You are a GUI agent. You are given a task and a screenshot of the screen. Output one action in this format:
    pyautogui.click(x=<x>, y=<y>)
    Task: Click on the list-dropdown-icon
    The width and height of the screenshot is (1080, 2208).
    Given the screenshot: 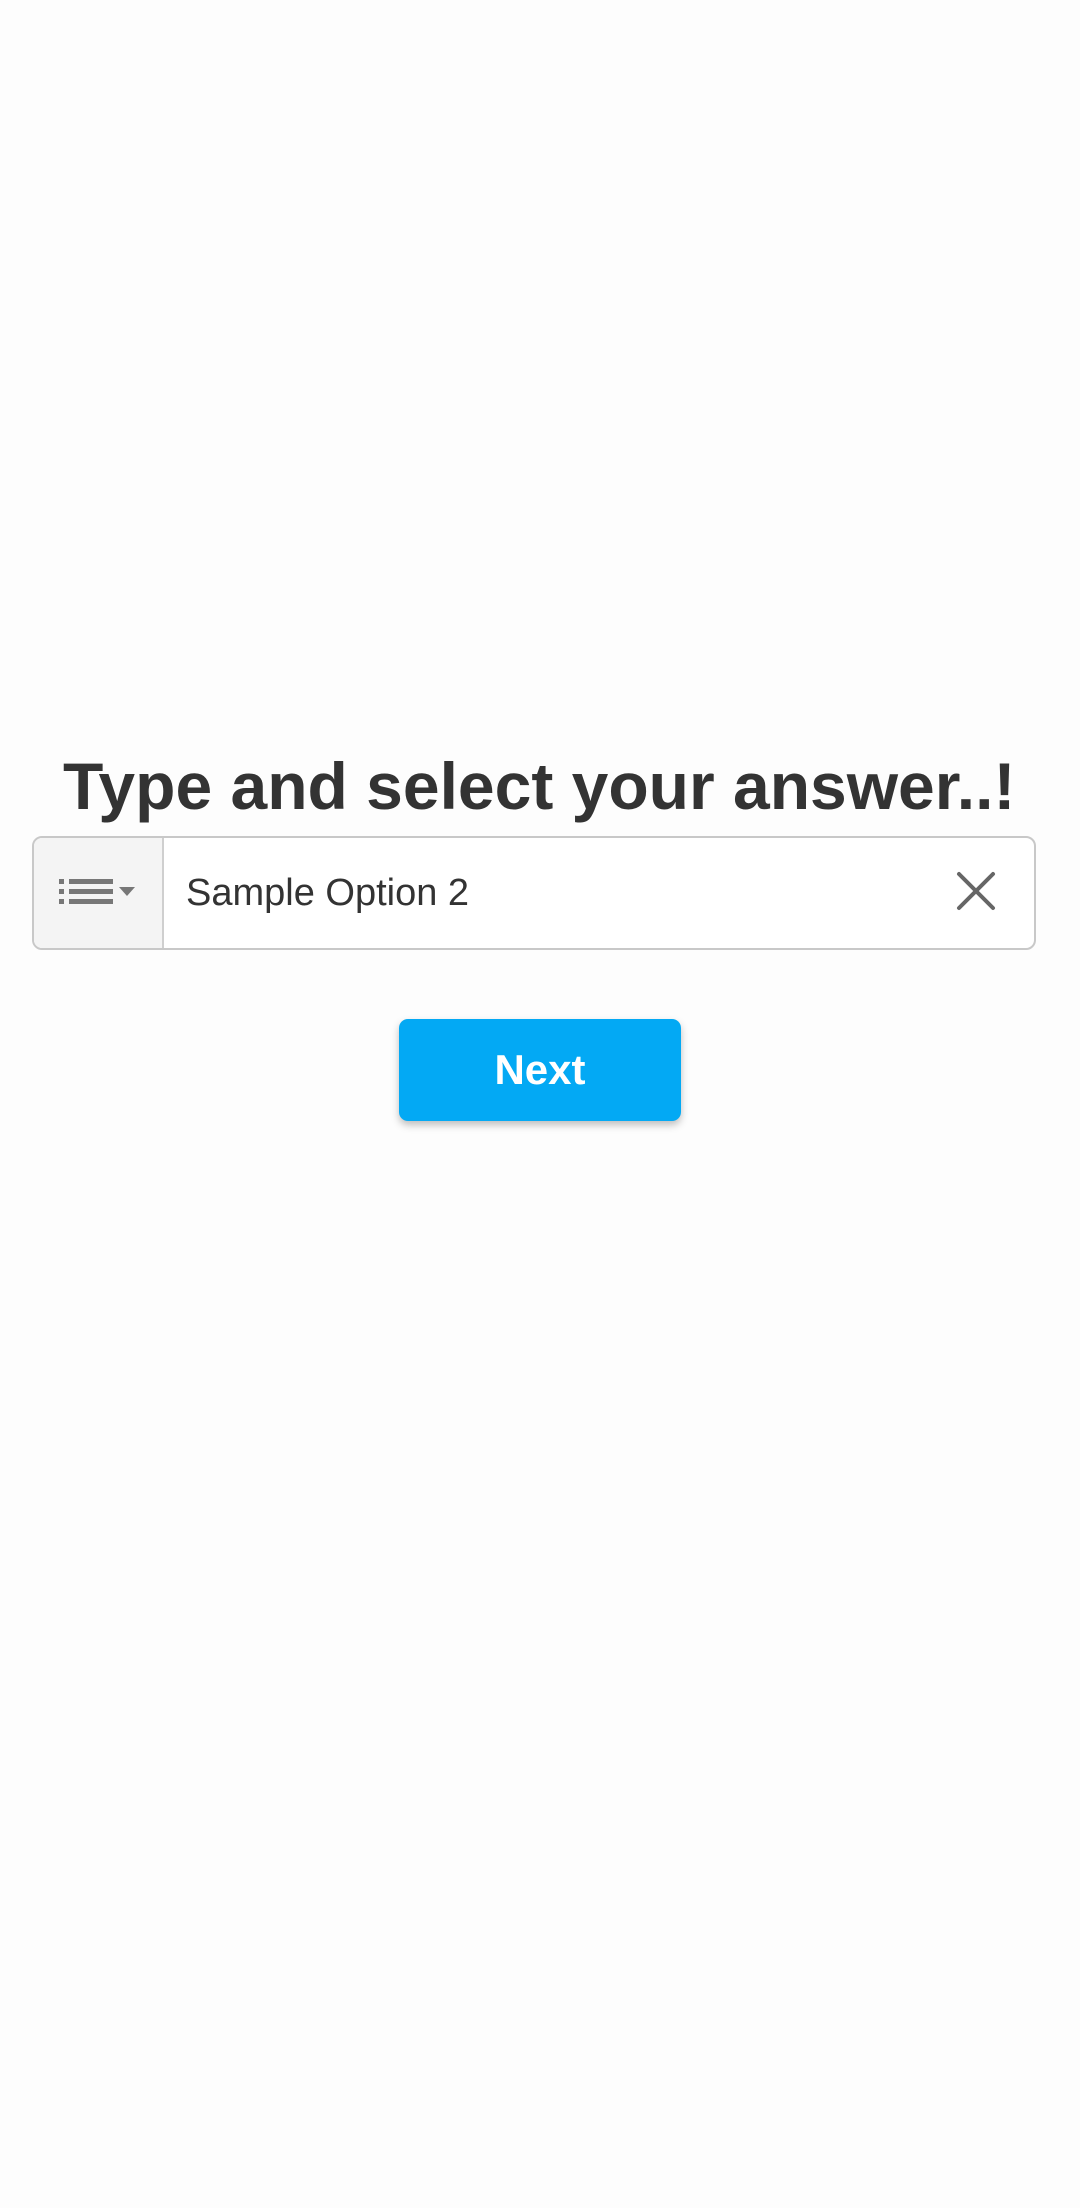 What is the action you would take?
    pyautogui.click(x=98, y=893)
    